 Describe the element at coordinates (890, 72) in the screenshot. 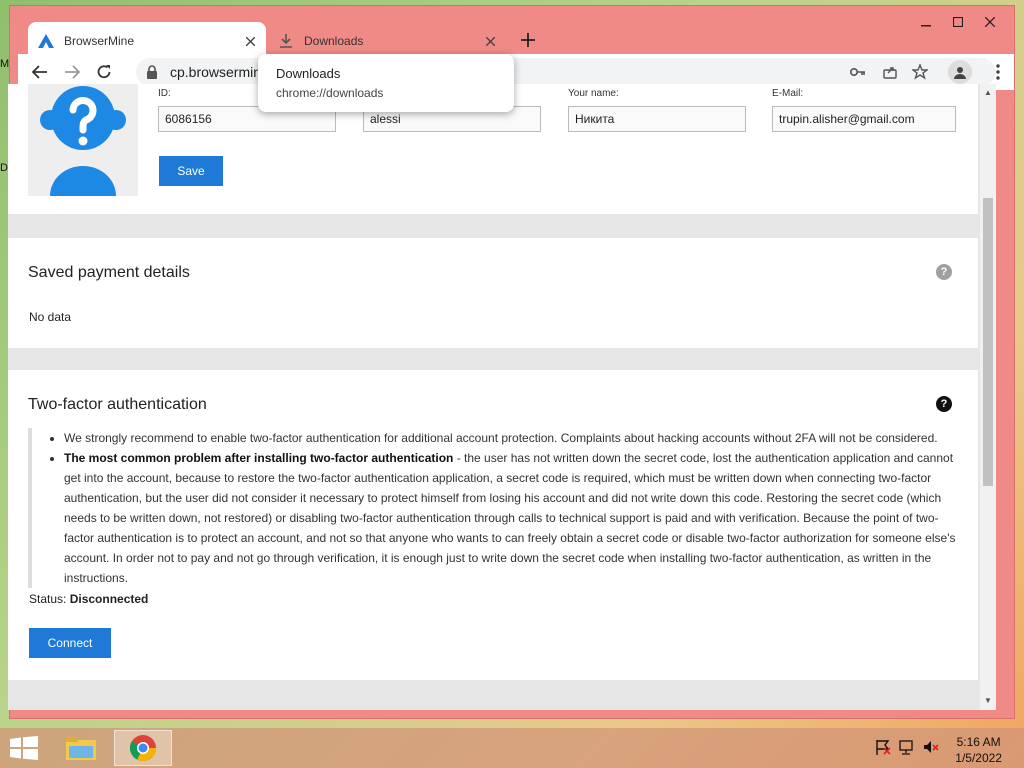

I see `share-icon` at that location.